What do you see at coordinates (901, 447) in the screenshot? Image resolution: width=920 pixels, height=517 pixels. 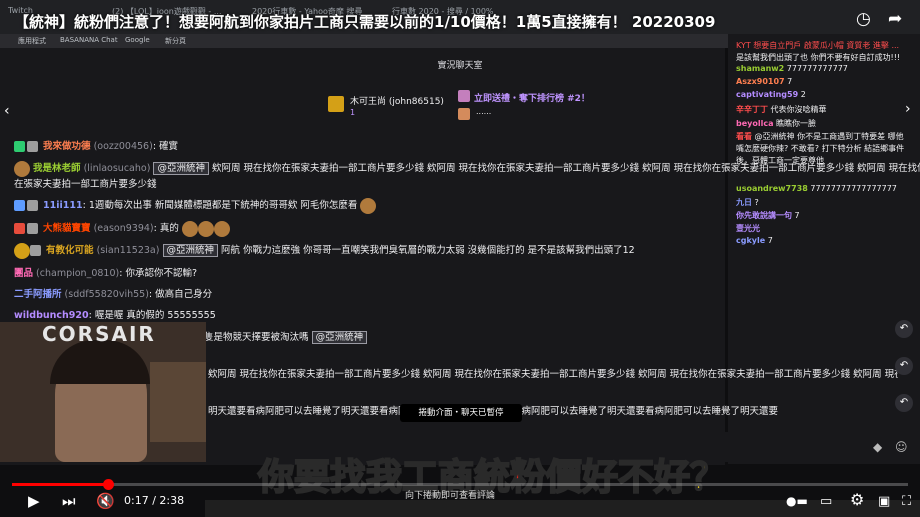 I see `emote-picker-icon: ☺` at bounding box center [901, 447].